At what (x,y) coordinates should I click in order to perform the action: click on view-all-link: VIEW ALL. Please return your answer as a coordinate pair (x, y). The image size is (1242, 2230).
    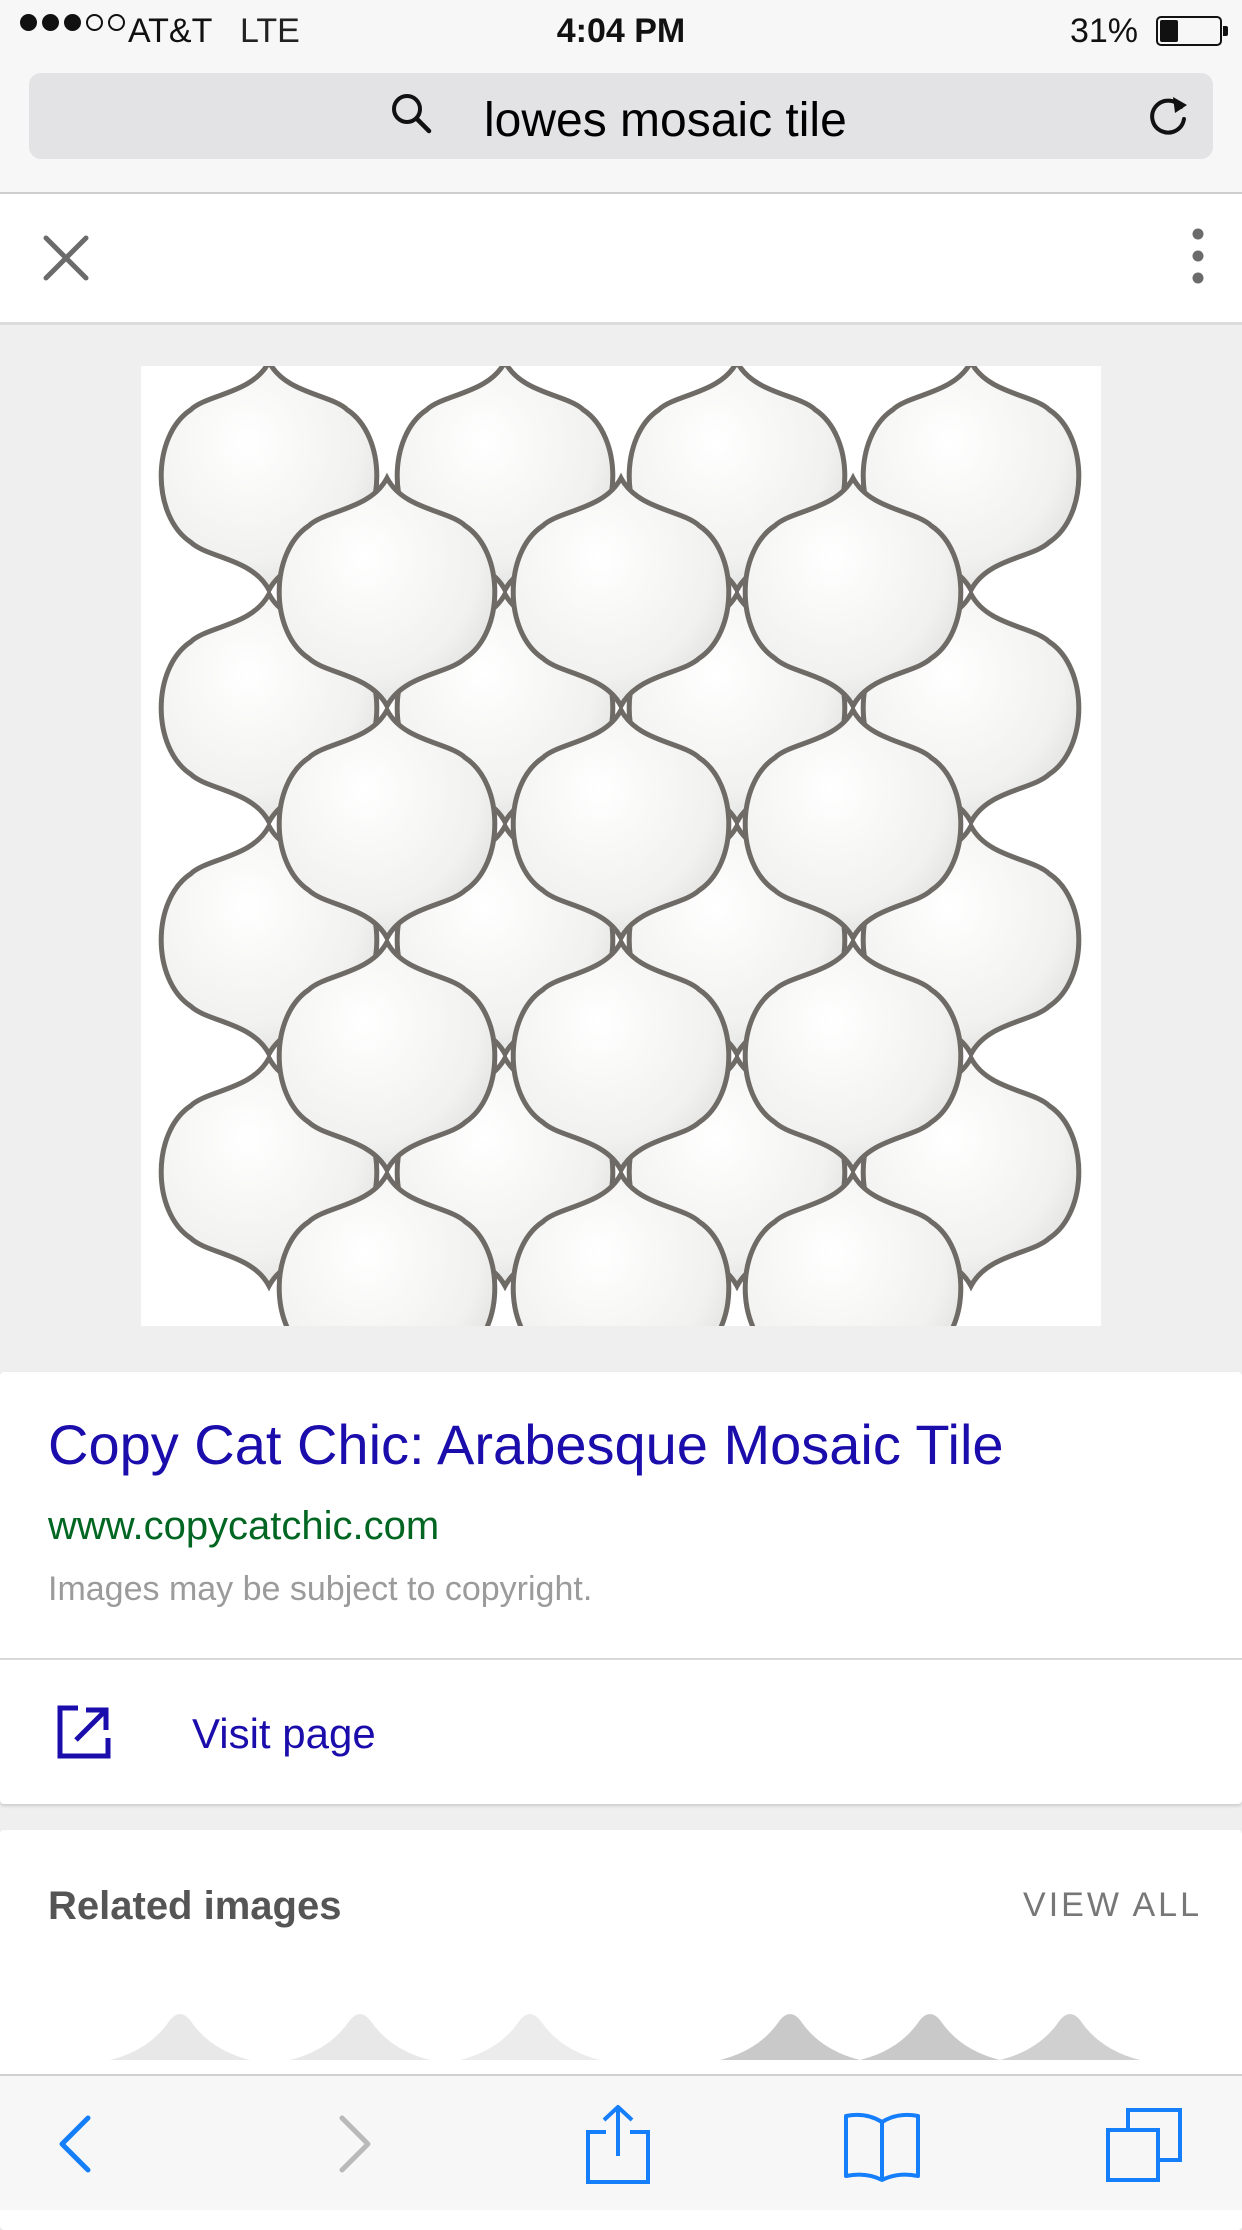
    Looking at the image, I should click on (1112, 1905).